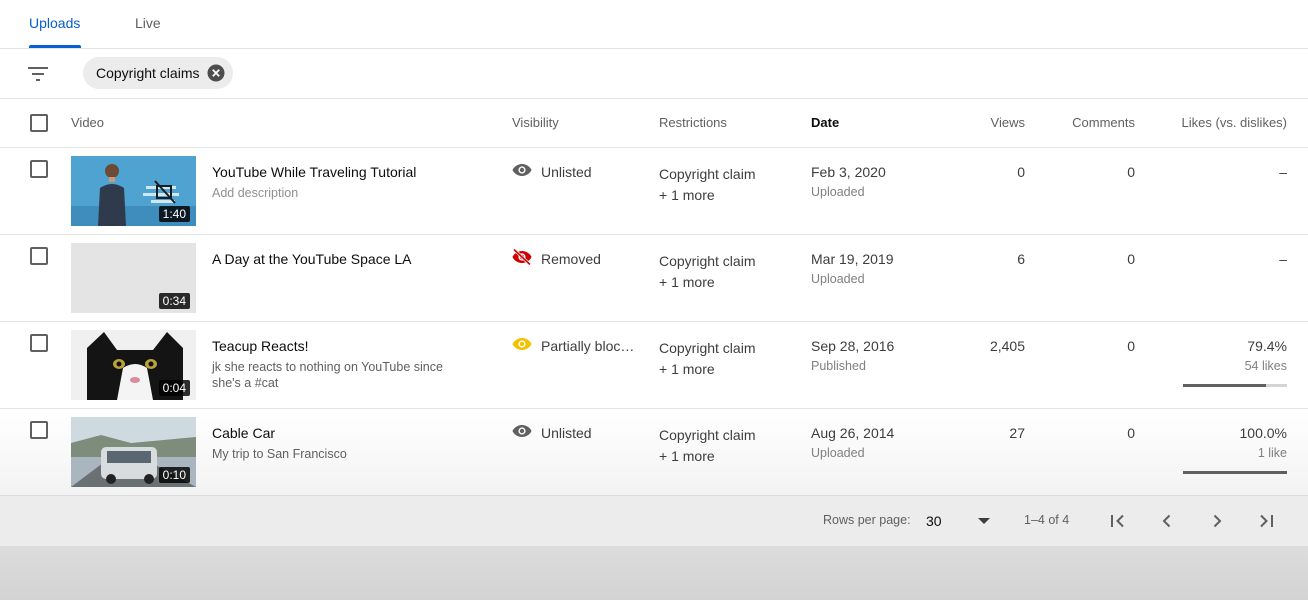 This screenshot has width=1308, height=600. What do you see at coordinates (87, 123) in the screenshot?
I see `column-header-video: Video` at bounding box center [87, 123].